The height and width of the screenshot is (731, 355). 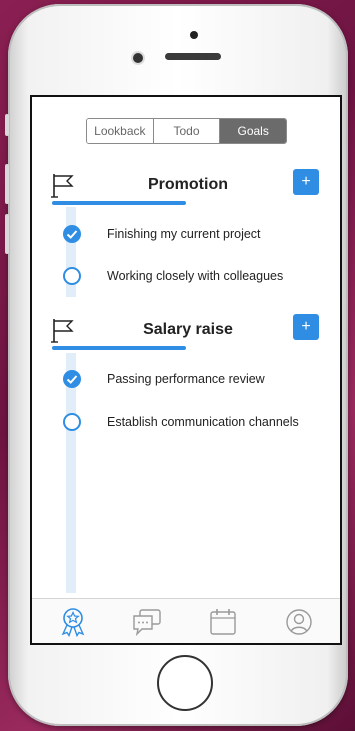 What do you see at coordinates (193, 56) in the screenshot?
I see `earpiece-speaker` at bounding box center [193, 56].